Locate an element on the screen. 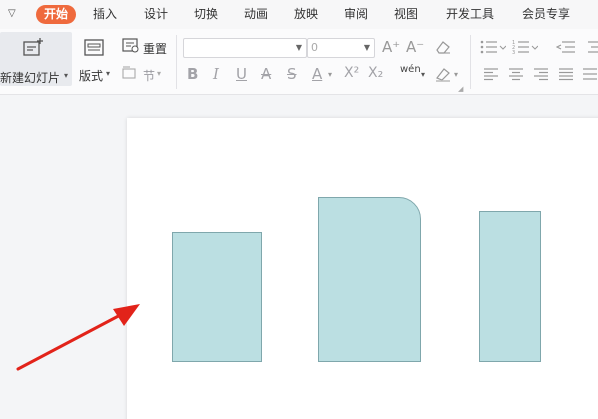 The width and height of the screenshot is (598, 419). tab-design: 设计 is located at coordinates (156, 14).